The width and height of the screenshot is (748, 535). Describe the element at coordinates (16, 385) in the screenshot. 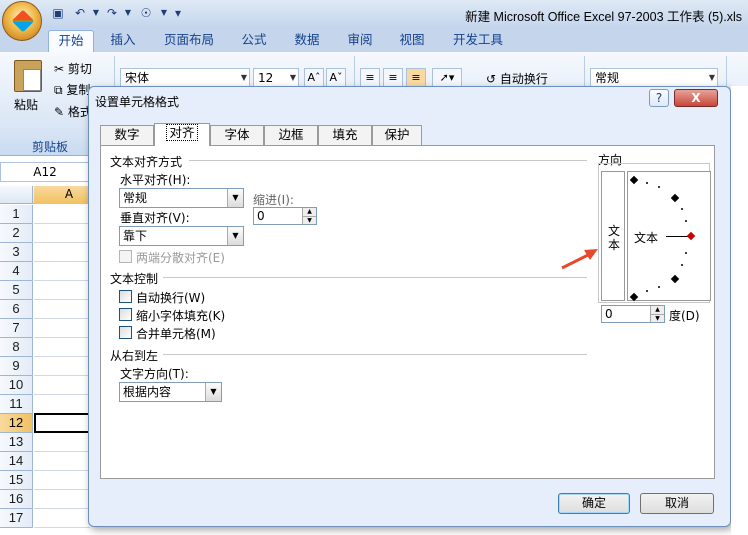

I see `row-header: 10` at that location.